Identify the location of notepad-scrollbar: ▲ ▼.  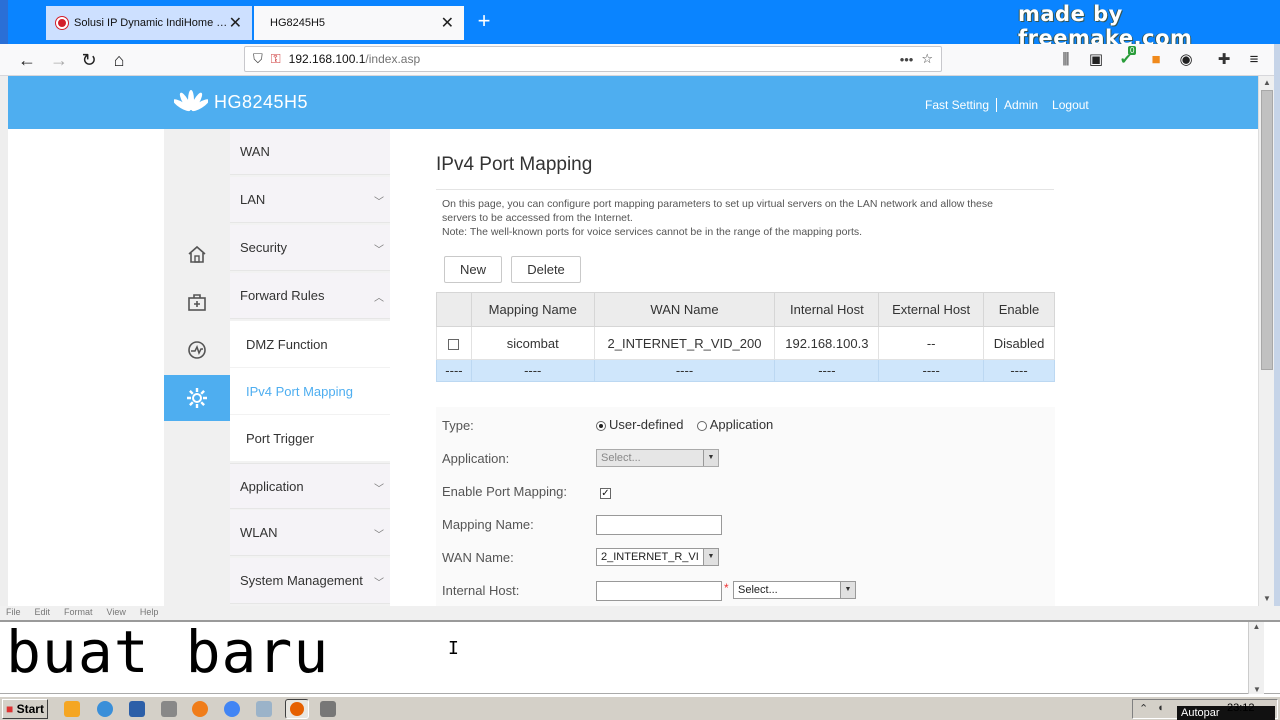
(1256, 658).